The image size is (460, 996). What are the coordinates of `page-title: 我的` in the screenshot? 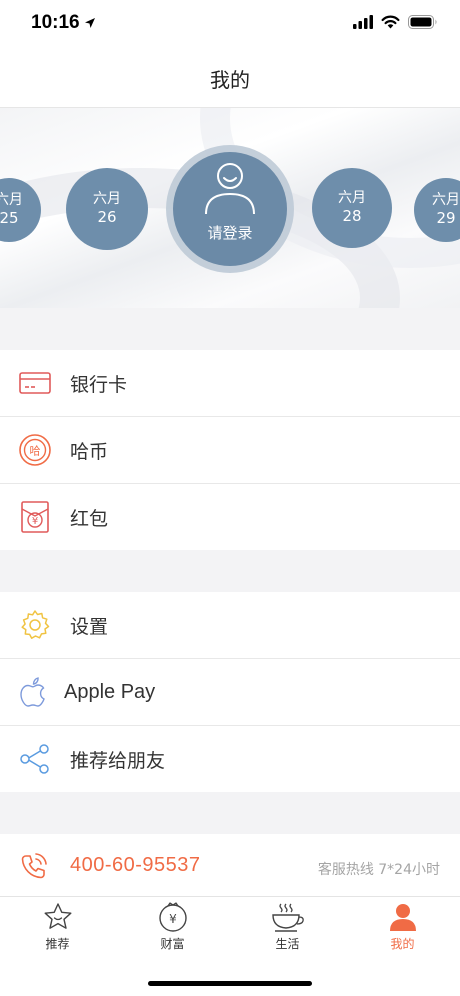 It's located at (230, 80).